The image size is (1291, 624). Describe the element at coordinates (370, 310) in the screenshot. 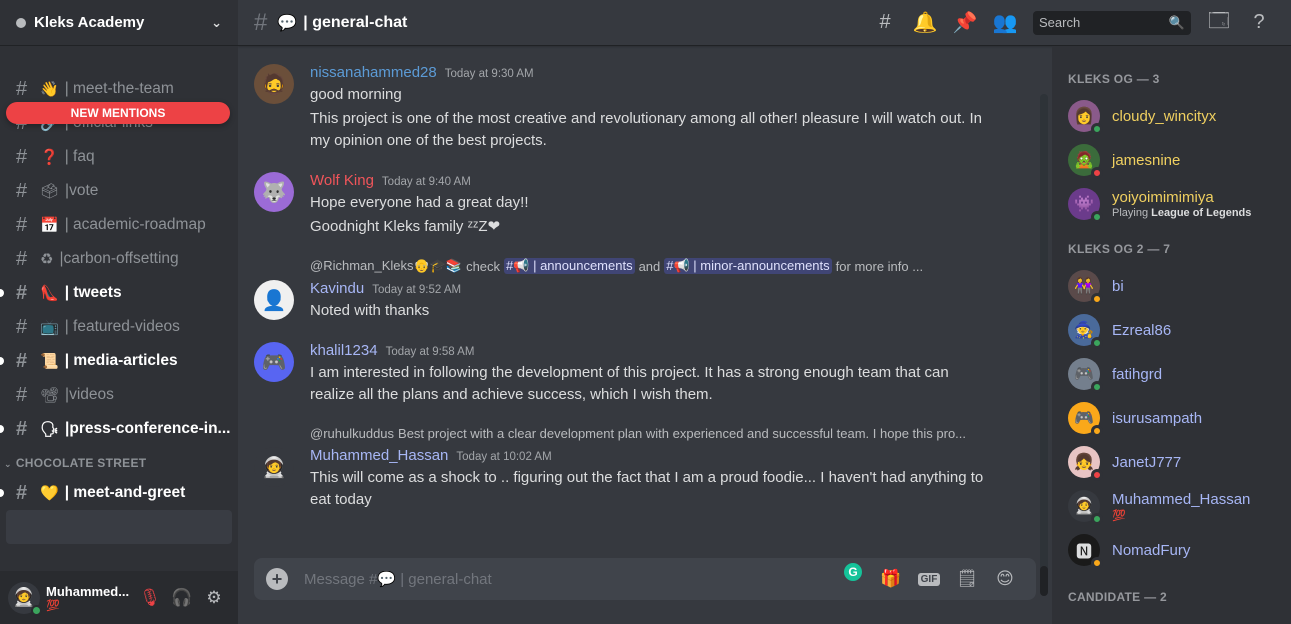

I see `message-text: Noted with thanks` at that location.